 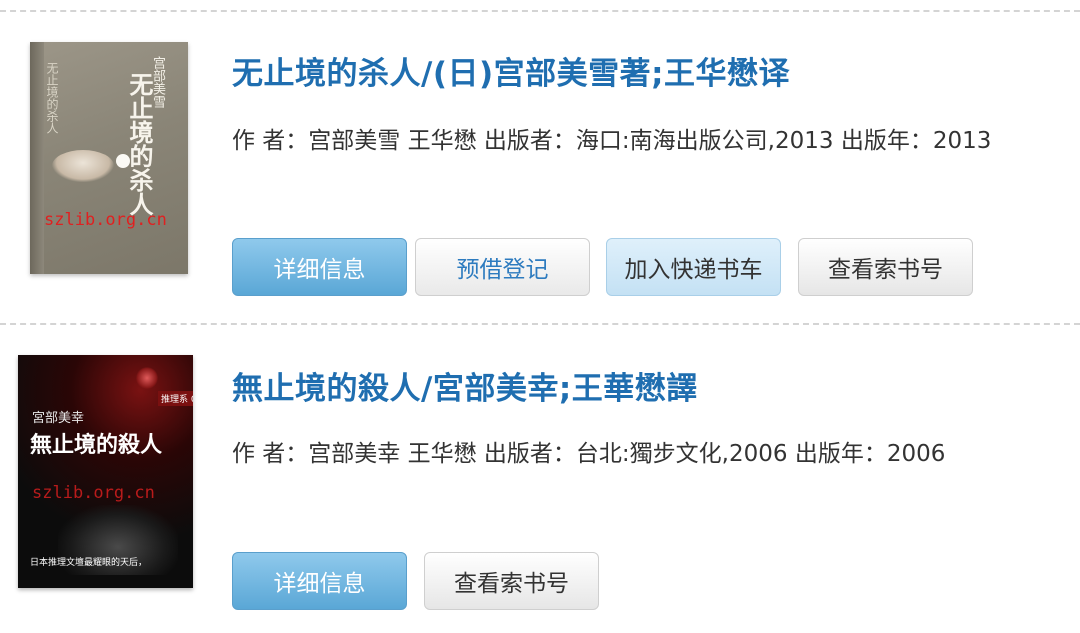 I want to click on lamp-icon, so click(x=147, y=378).